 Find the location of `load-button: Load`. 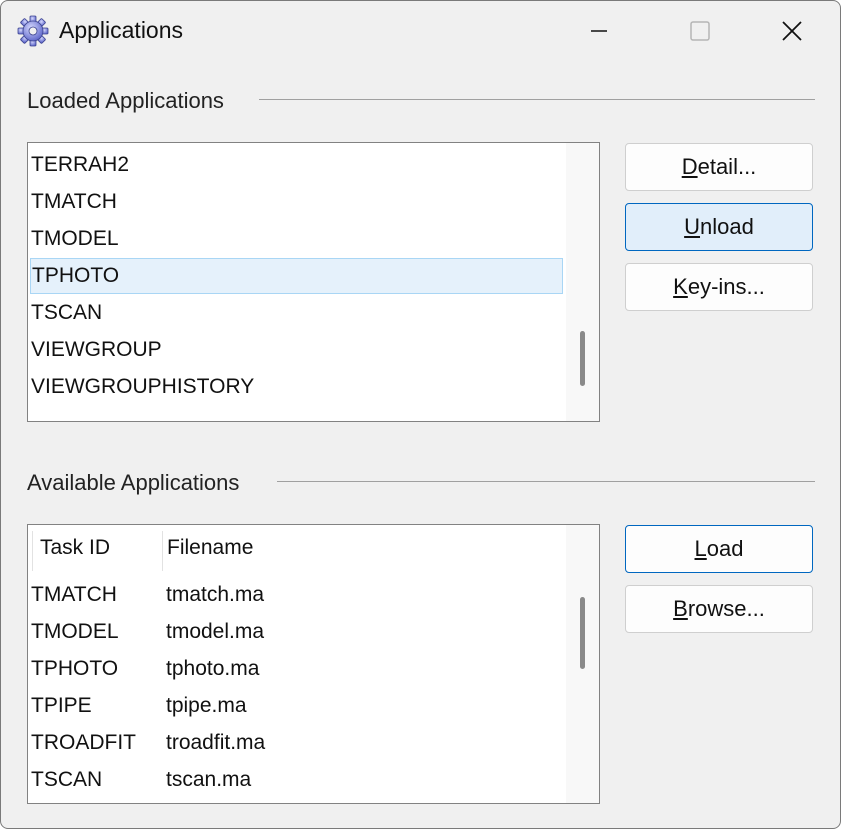

load-button: Load is located at coordinates (719, 549).